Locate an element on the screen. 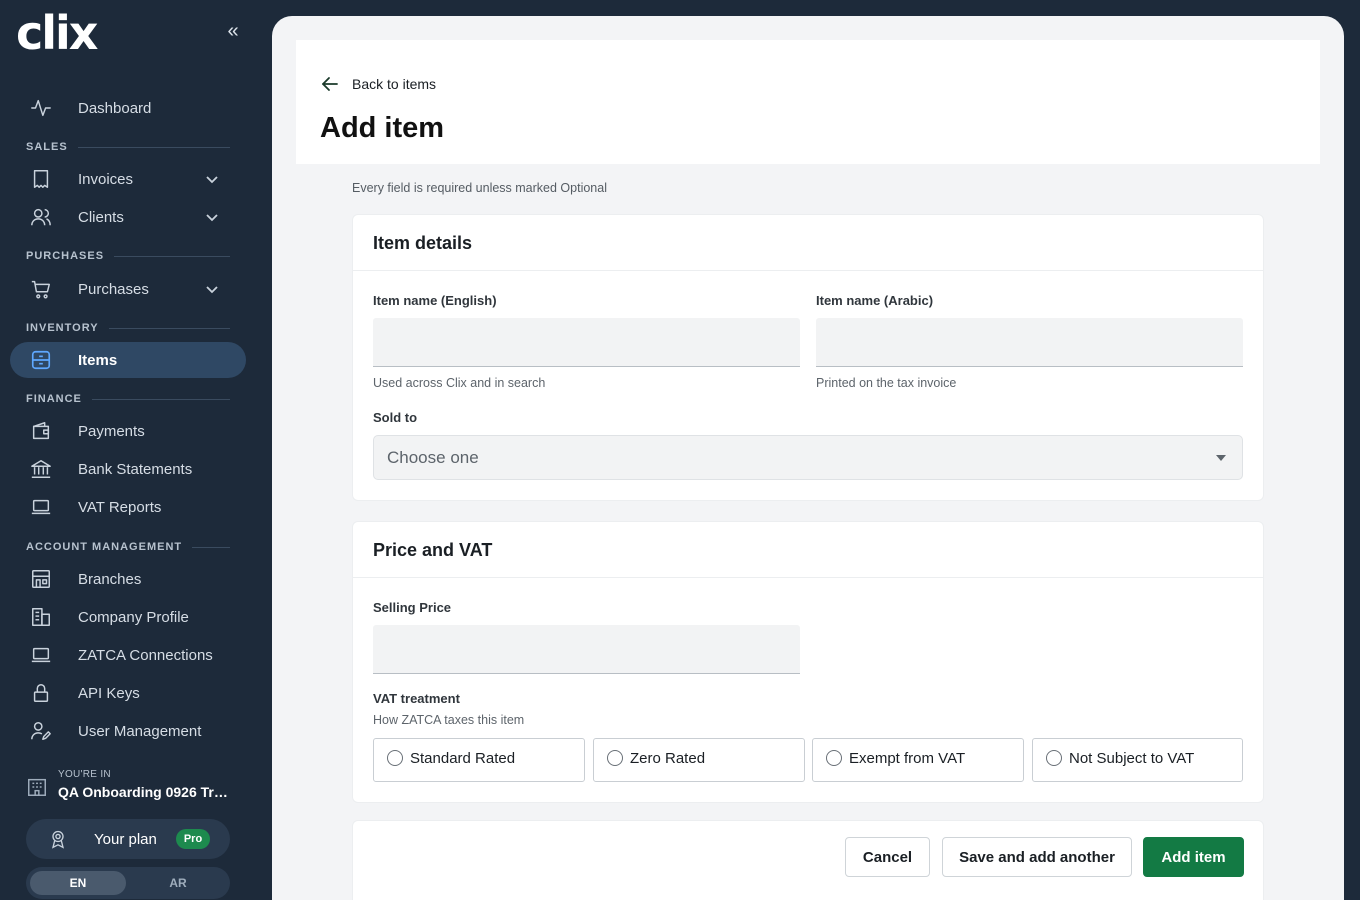  double-chevron-left-icon: « is located at coordinates (233, 31).